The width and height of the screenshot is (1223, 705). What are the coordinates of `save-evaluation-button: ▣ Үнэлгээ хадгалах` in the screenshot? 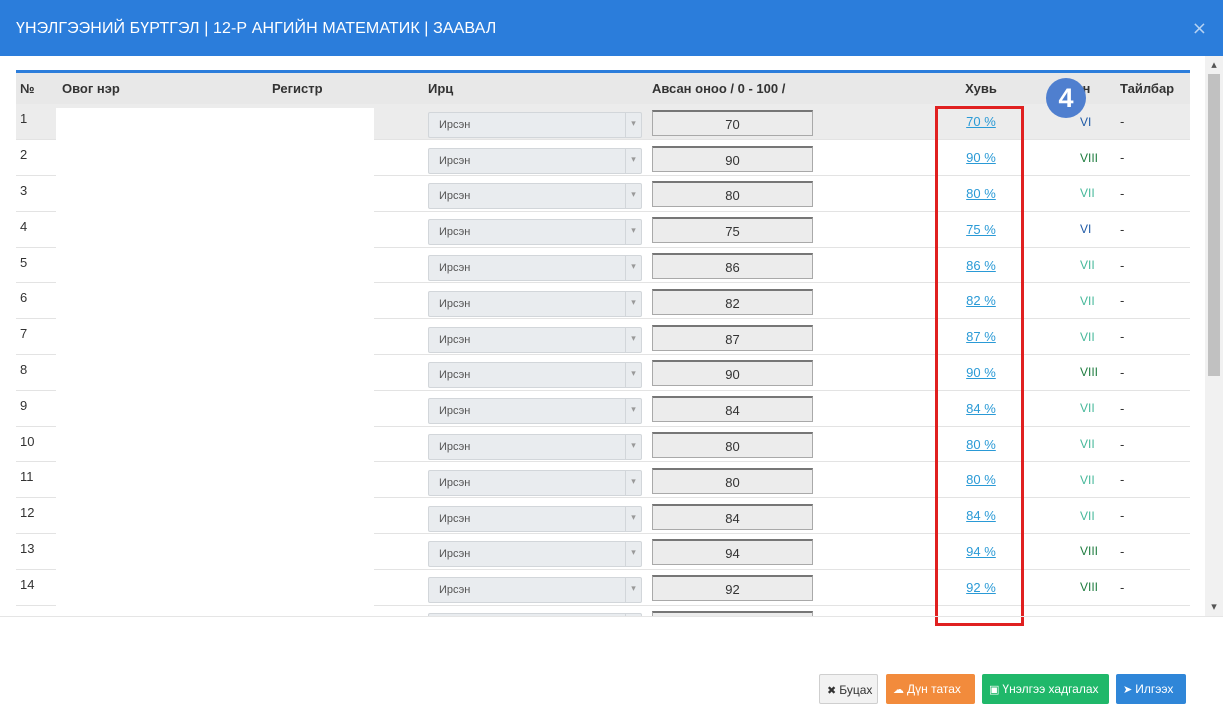 It's located at (1045, 689).